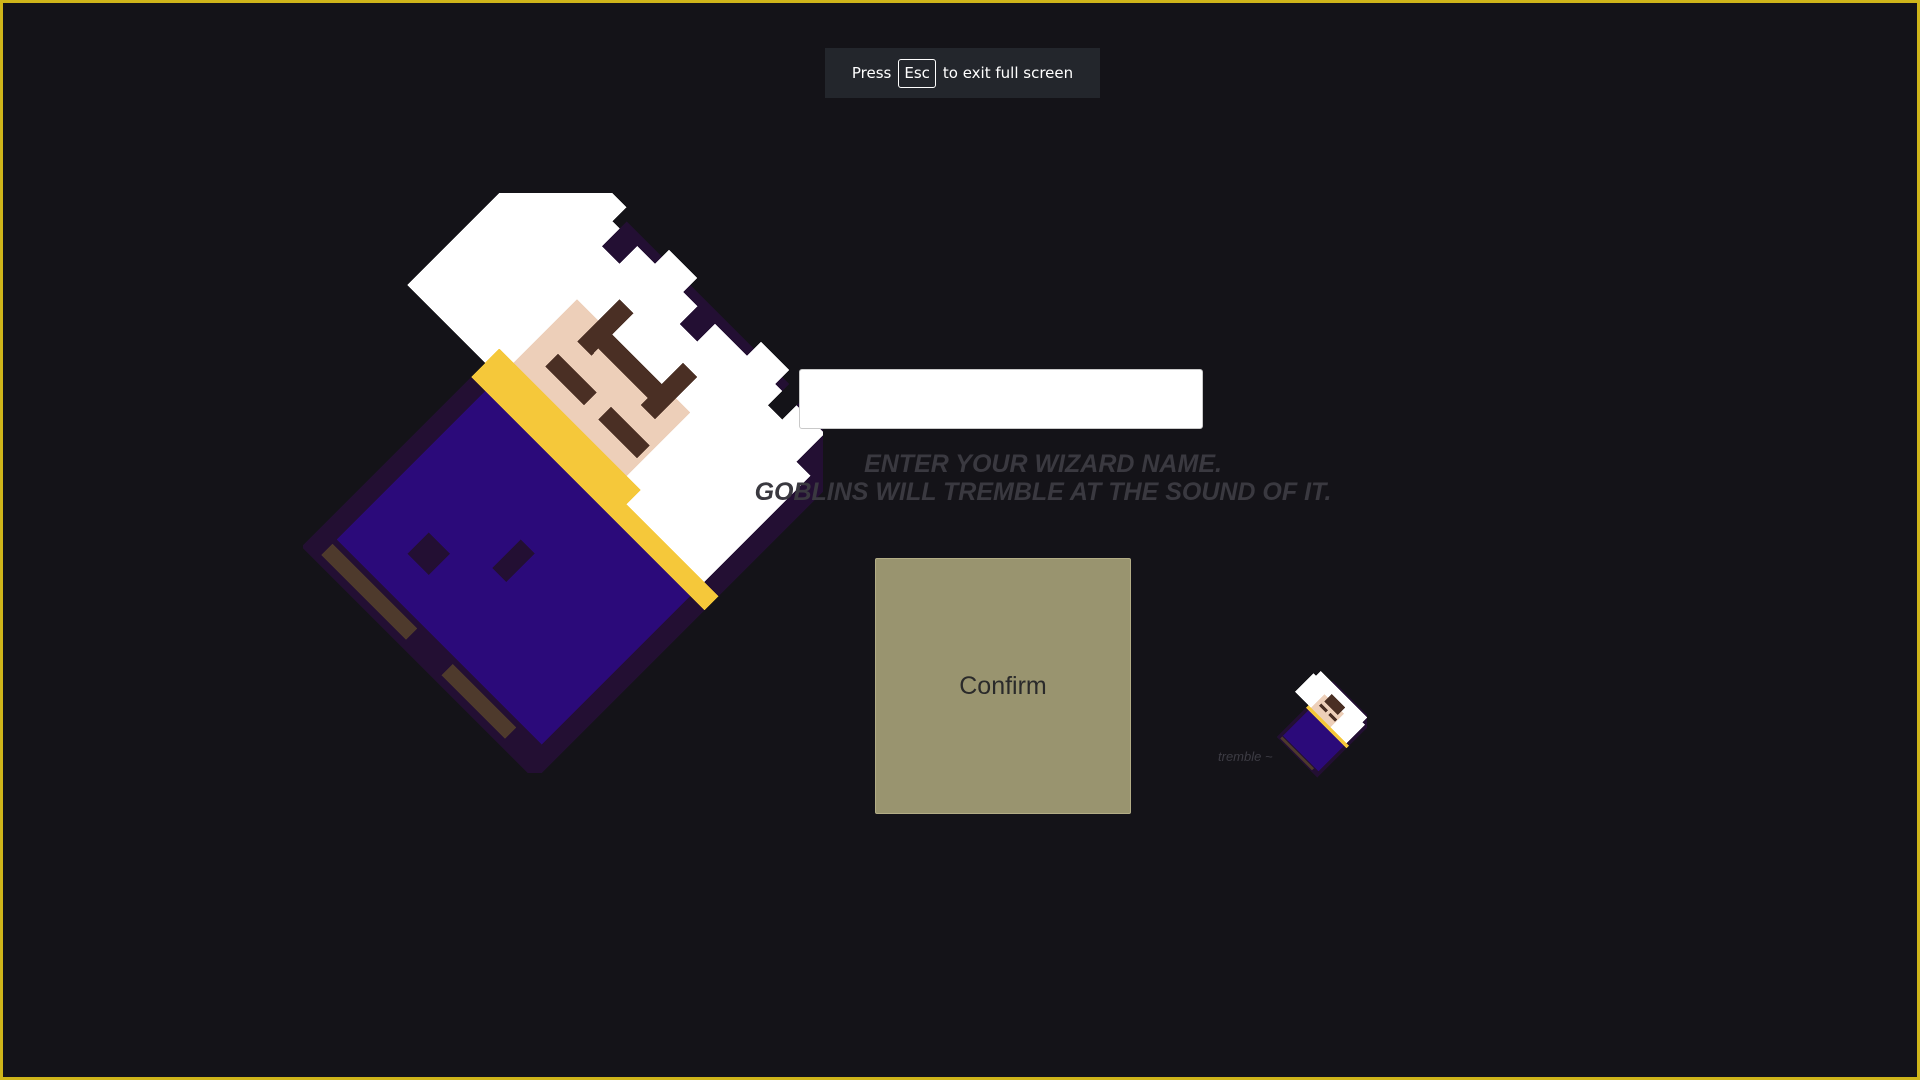 The width and height of the screenshot is (1920, 1080). I want to click on fullscreen-notice: Press Esc to exit full screen, so click(962, 73).